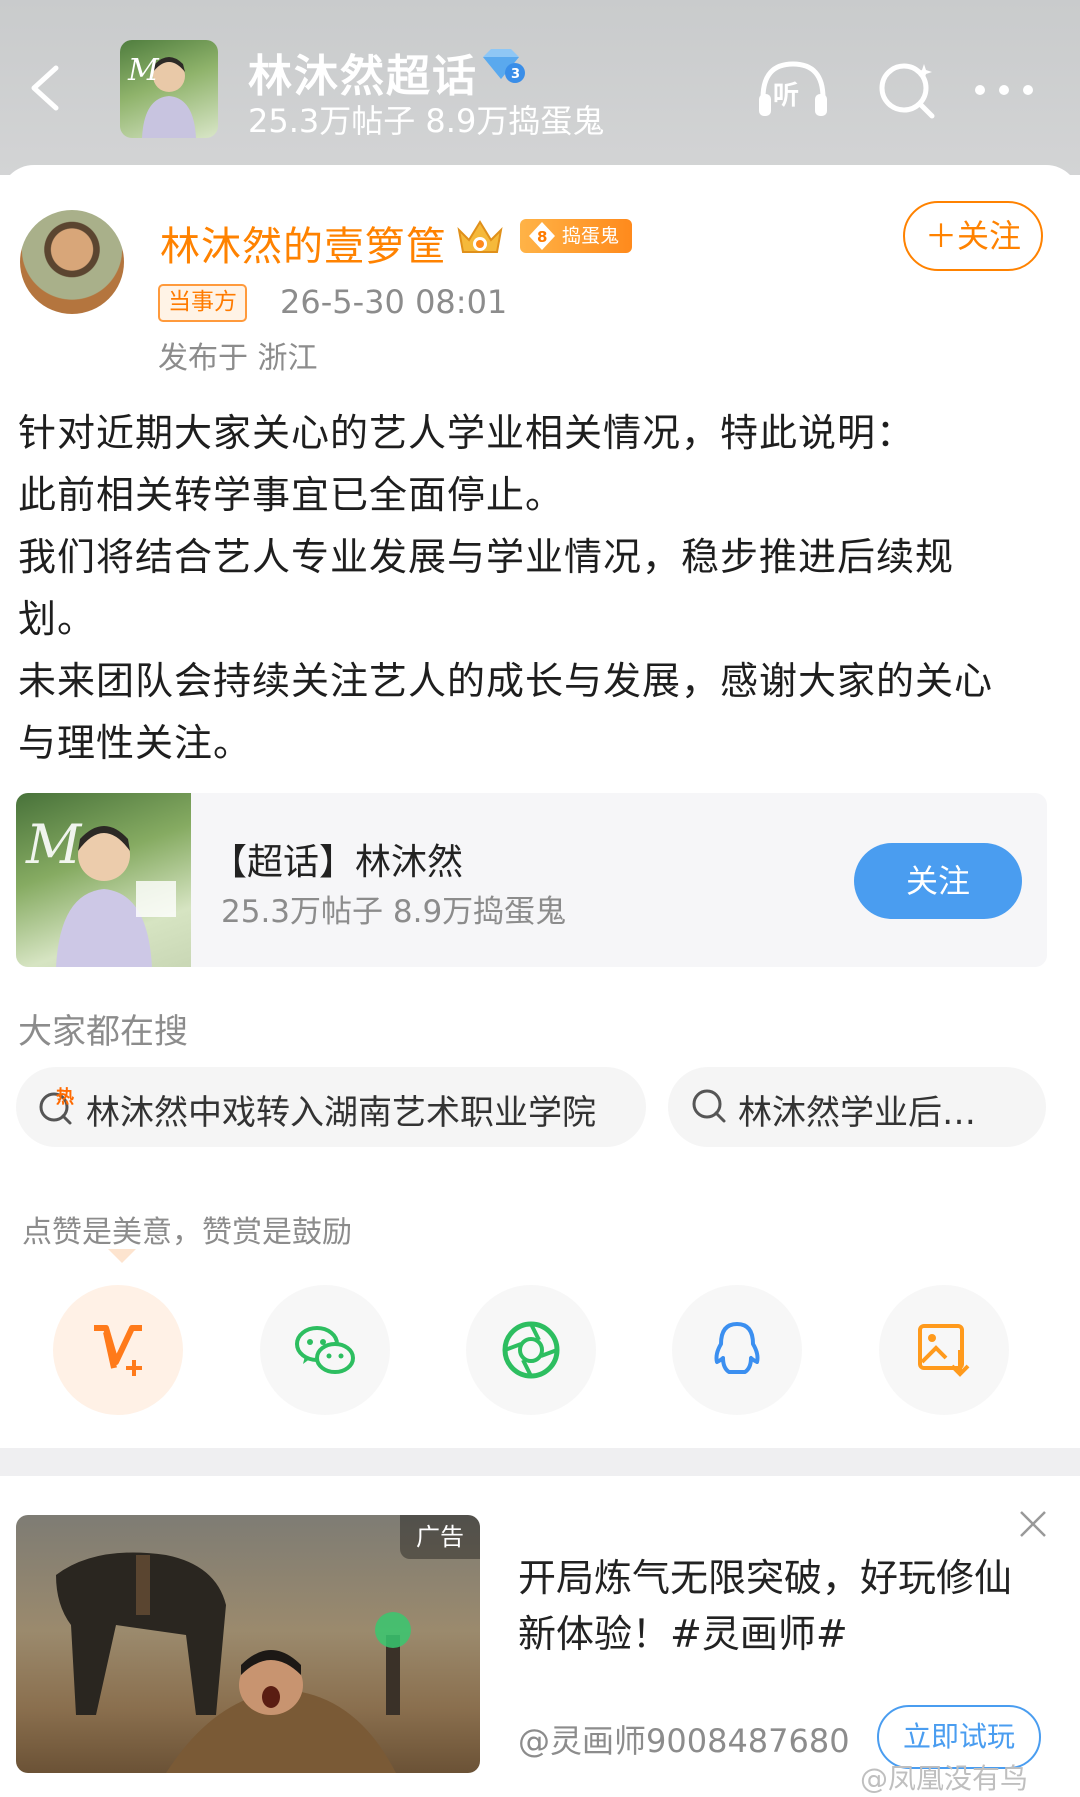  Describe the element at coordinates (135, 743) in the screenshot. I see `post-body-line: 与理性关注。` at that location.